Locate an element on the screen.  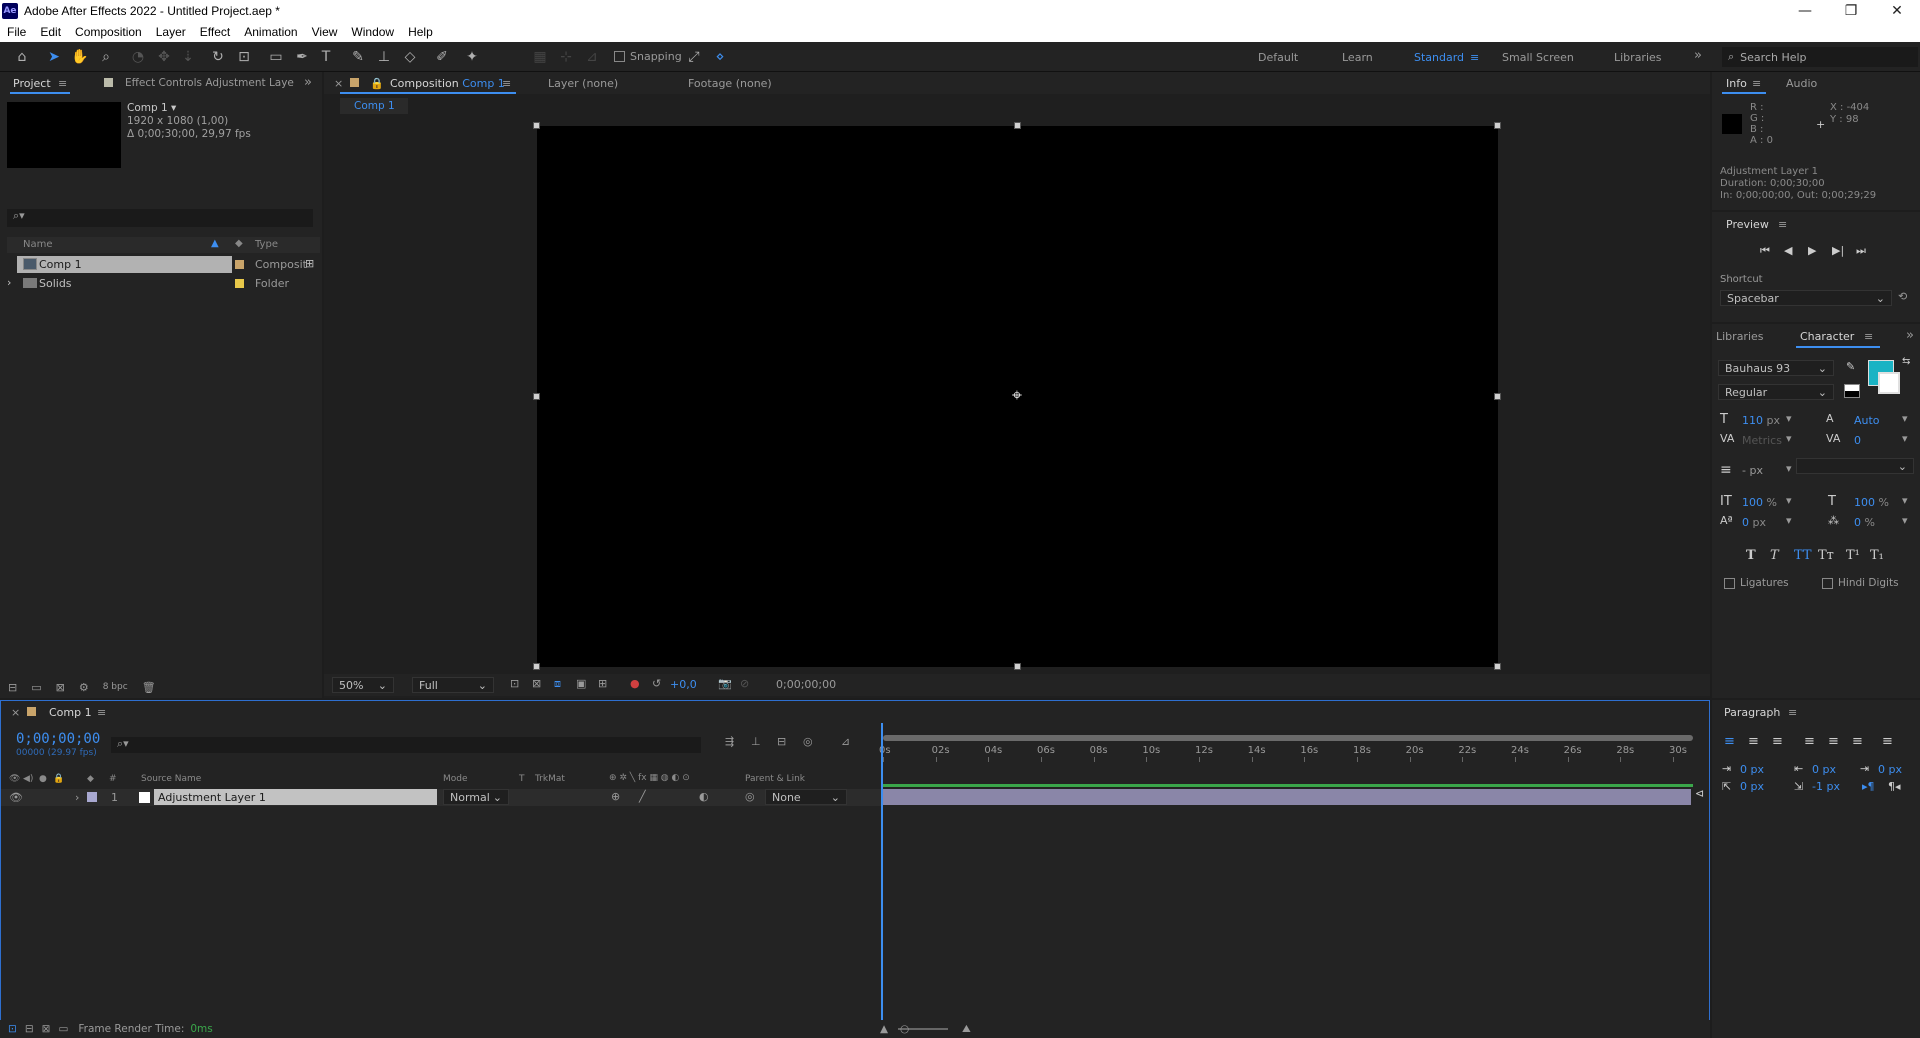
subscript-button: T₁ is located at coordinates (1877, 555).